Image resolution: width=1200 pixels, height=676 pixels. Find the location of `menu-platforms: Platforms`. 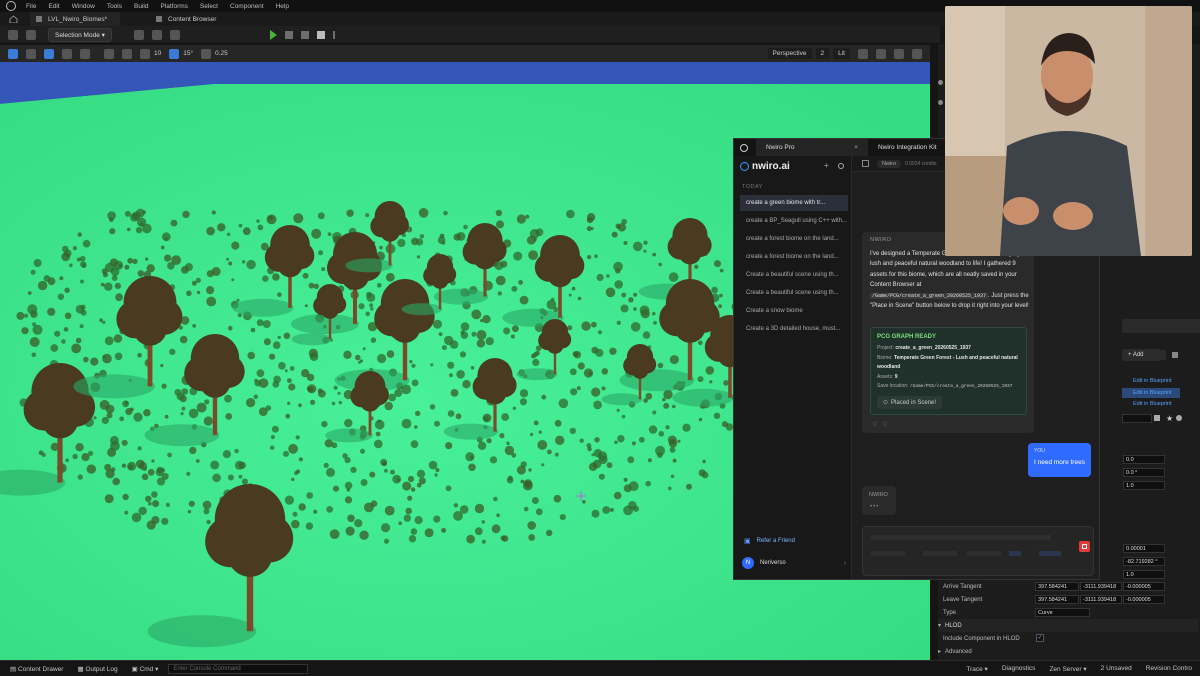

menu-platforms: Platforms is located at coordinates (173, 6).